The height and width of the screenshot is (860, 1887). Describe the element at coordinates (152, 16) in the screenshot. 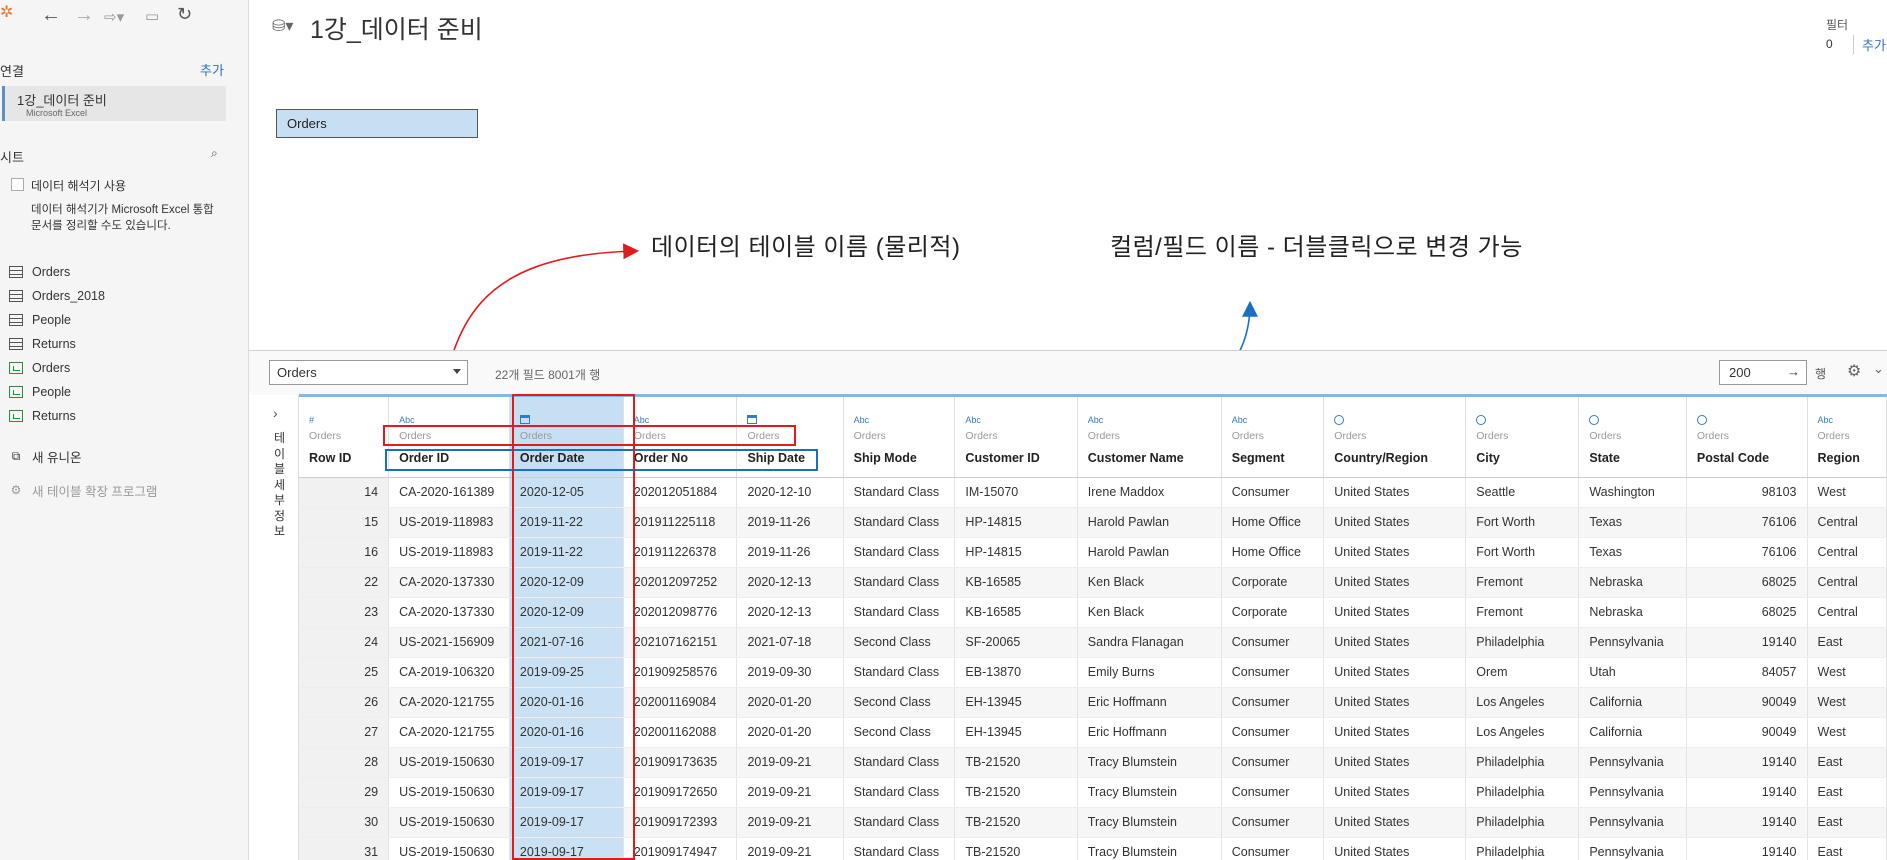

I see `save-icon: ▭` at that location.